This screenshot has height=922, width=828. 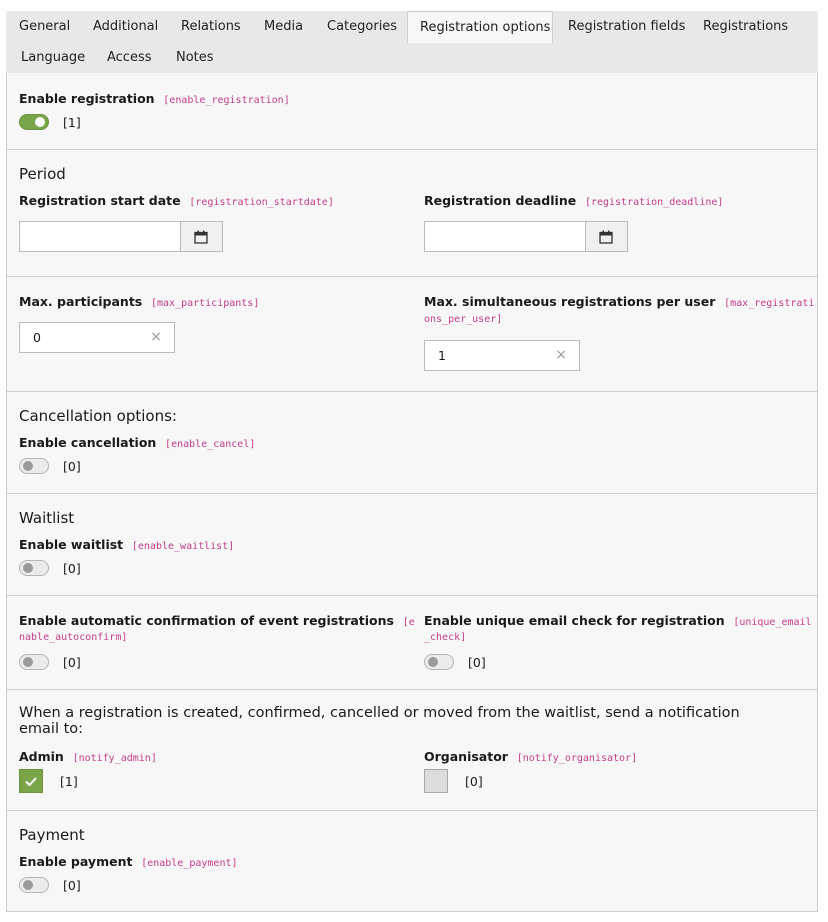 I want to click on enable-autoconfirm-value: [0], so click(x=72, y=662).